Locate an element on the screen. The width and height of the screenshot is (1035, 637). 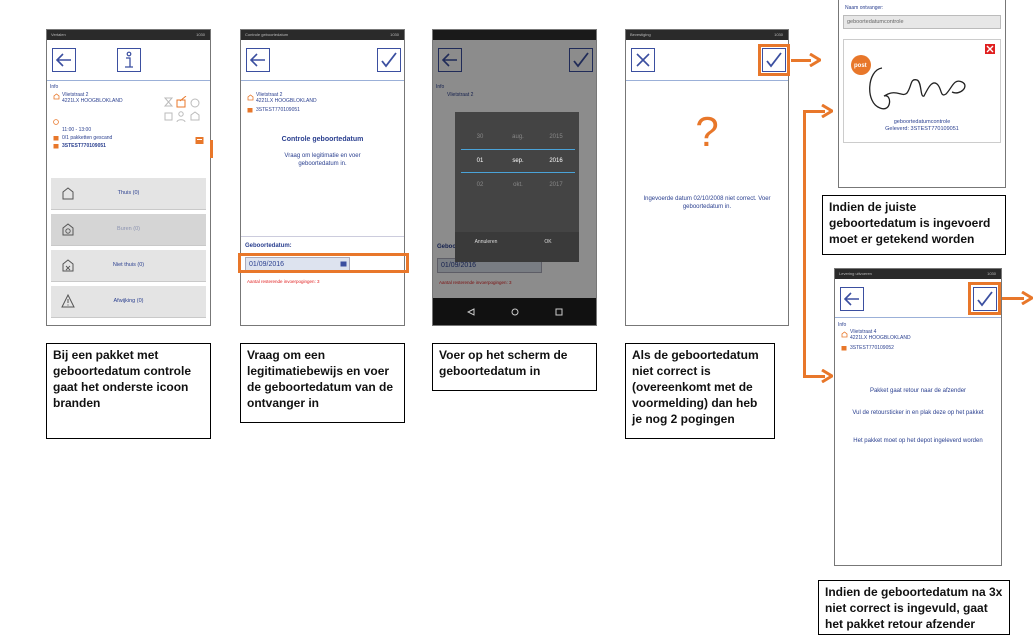
package-icon is located at coordinates (56, 138).